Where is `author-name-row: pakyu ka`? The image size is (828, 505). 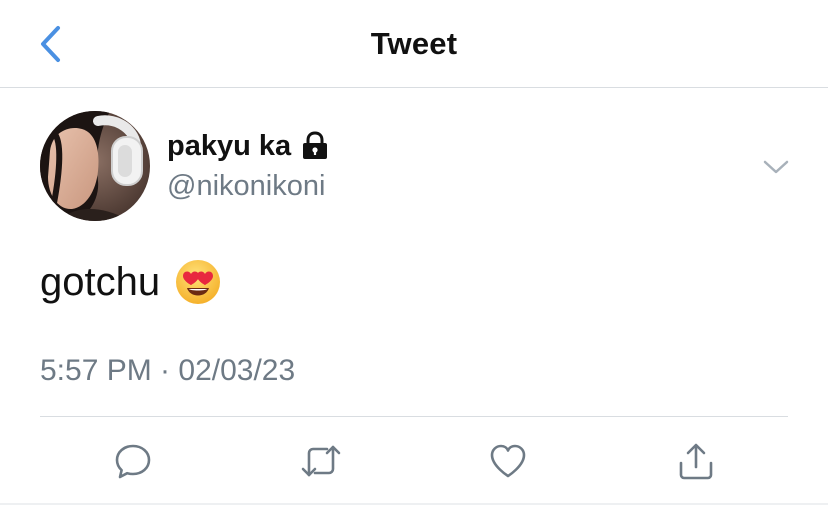 author-name-row: pakyu ka is located at coordinates (248, 146).